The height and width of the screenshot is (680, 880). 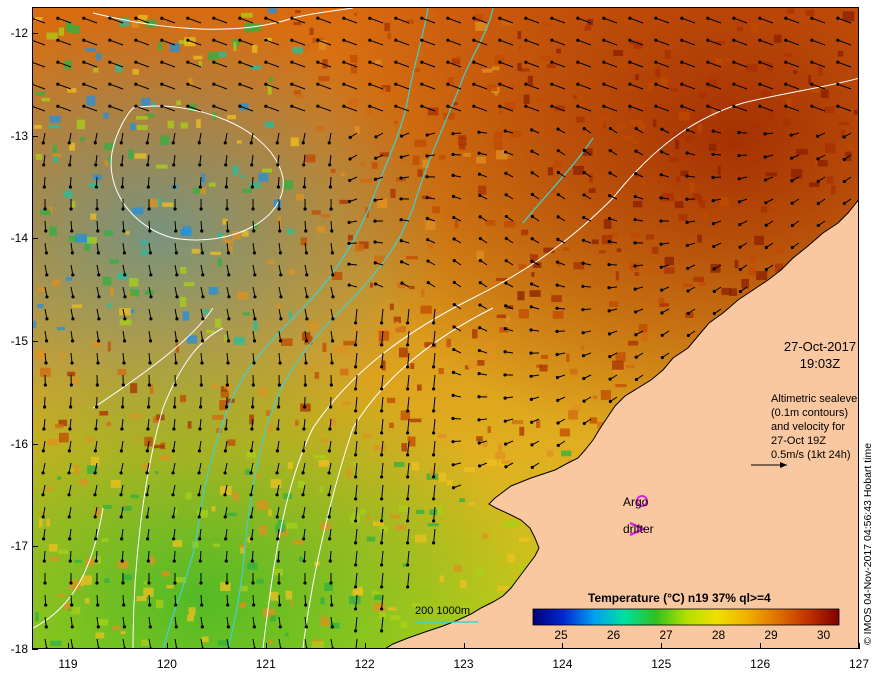 I want to click on y-tick-label: -18, so click(x=19, y=649).